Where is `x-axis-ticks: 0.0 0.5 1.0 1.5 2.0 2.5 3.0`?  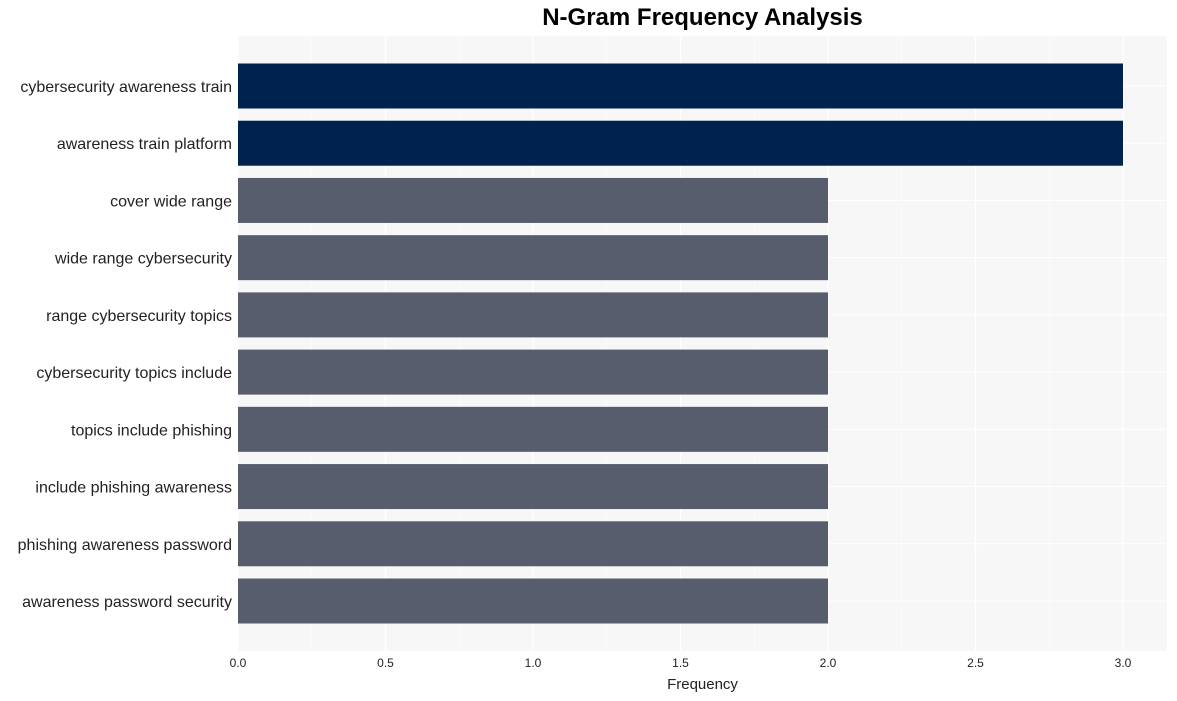
x-axis-ticks: 0.0 0.5 1.0 1.5 2.0 2.5 3.0 is located at coordinates (681, 663).